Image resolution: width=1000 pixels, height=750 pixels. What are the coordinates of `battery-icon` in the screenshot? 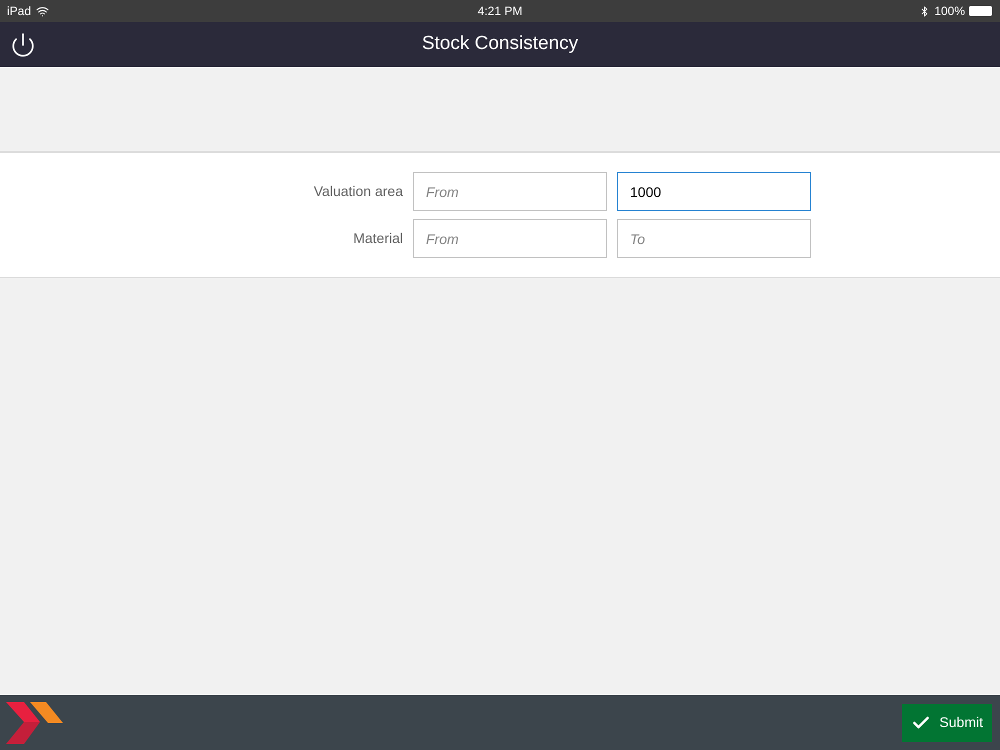 It's located at (980, 11).